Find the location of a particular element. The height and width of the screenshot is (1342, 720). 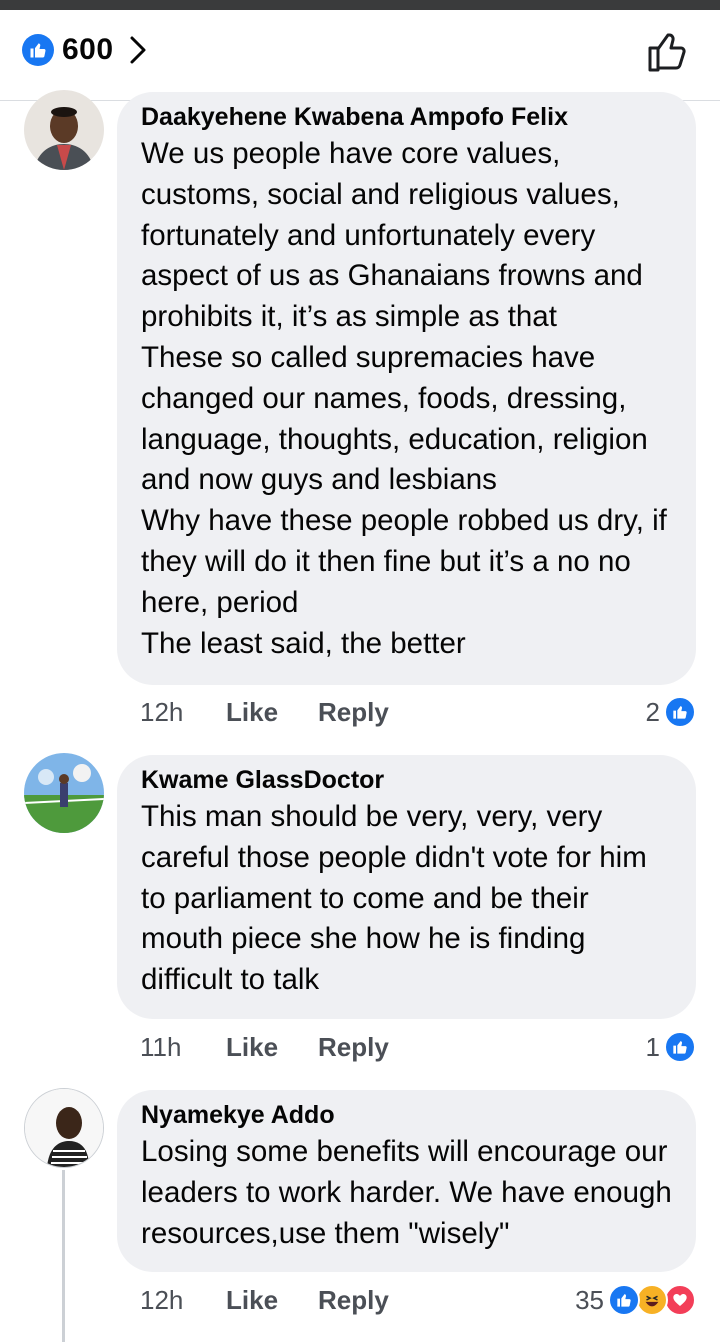

love-reaction-icon is located at coordinates (680, 1300).